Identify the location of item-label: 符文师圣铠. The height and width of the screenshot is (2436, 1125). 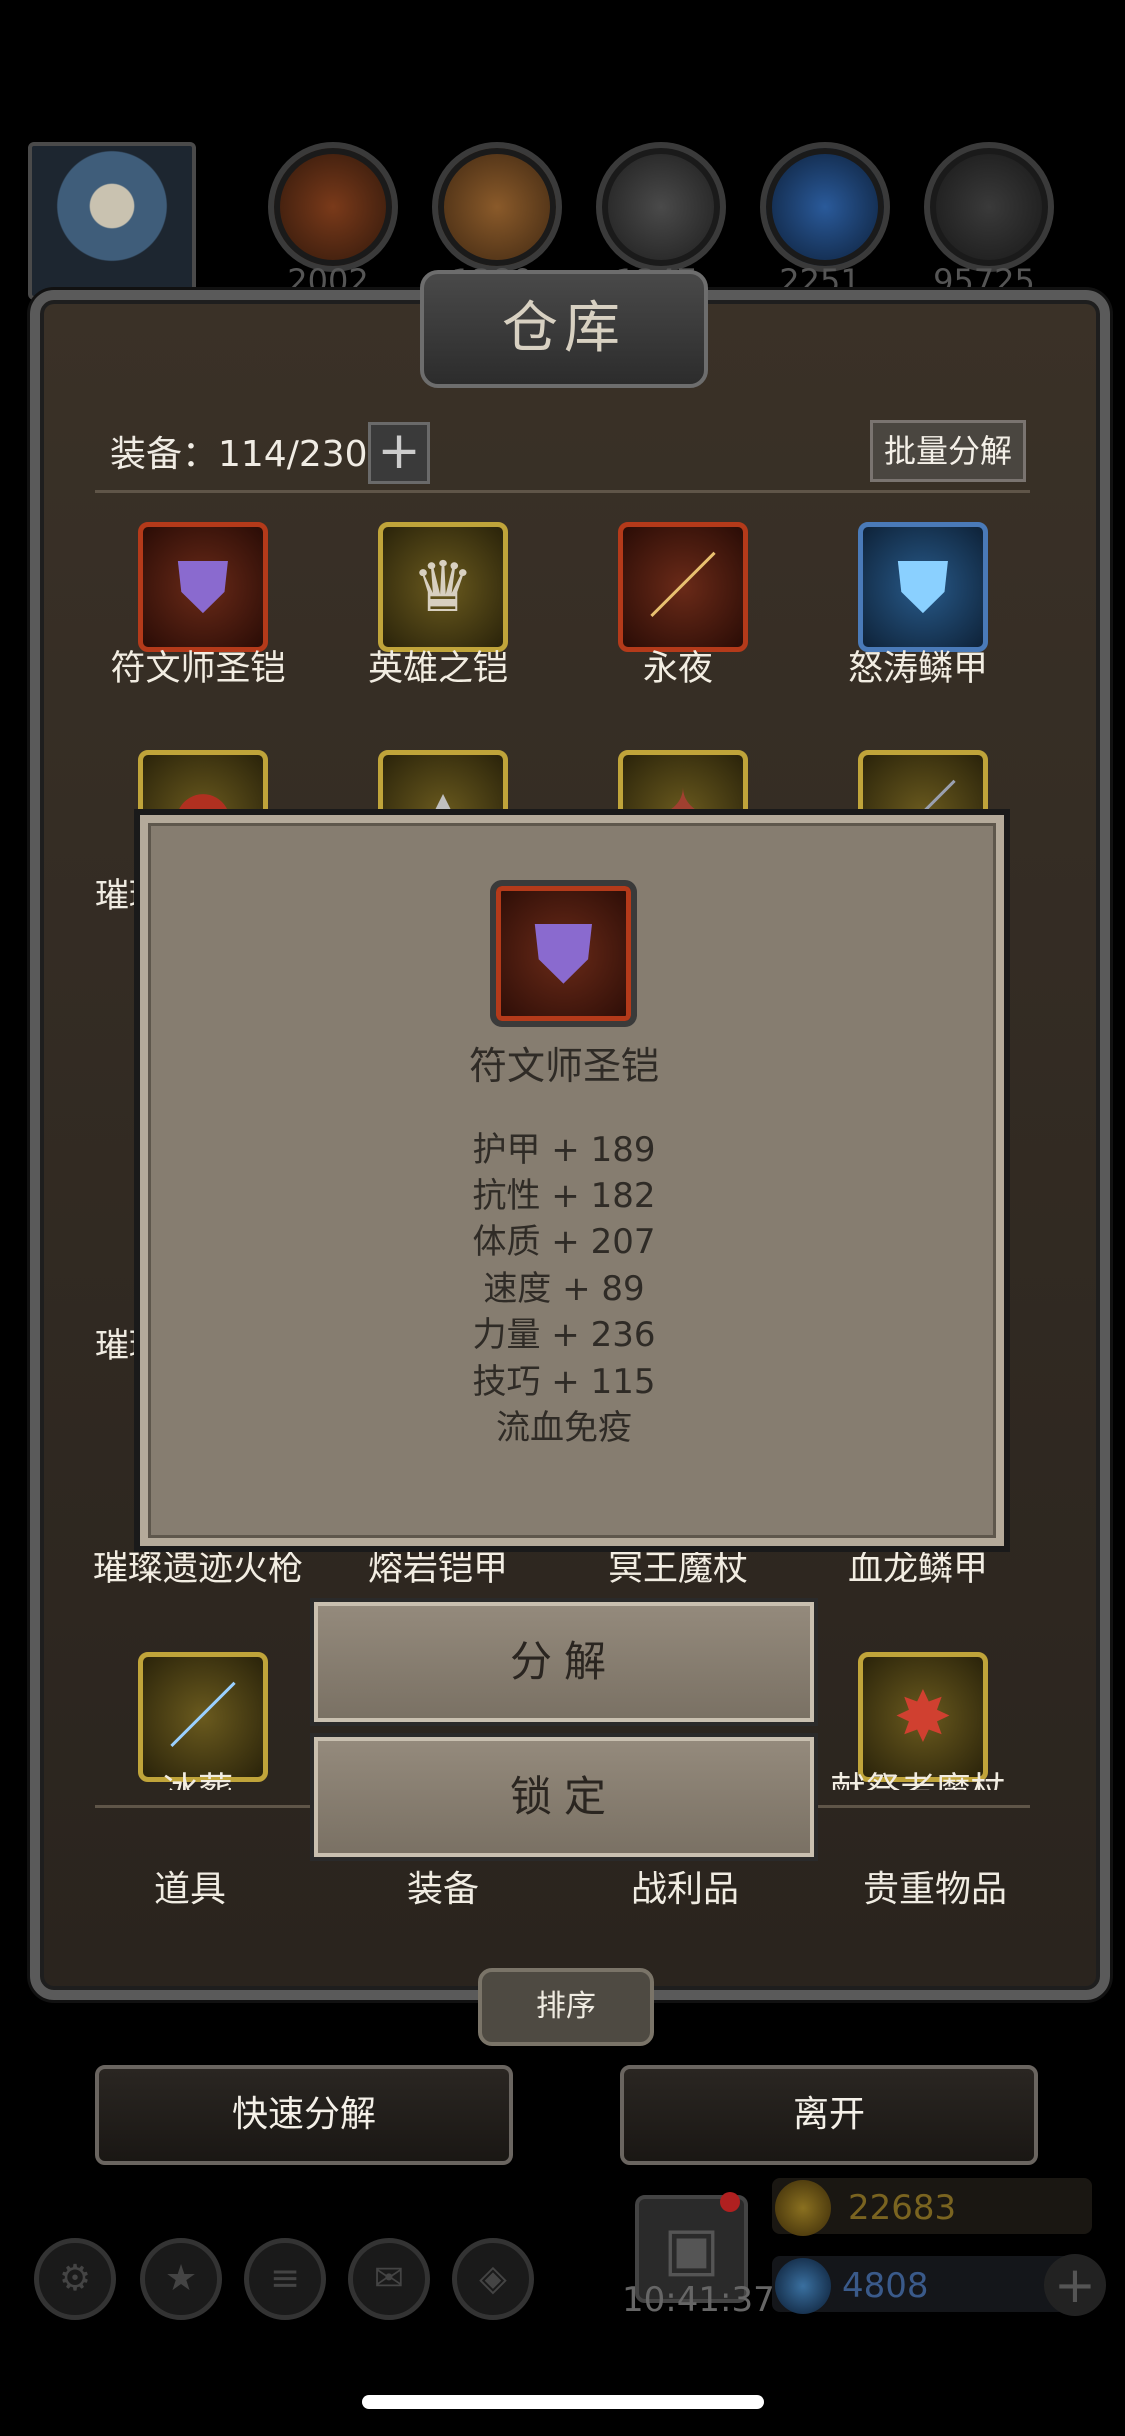
(198, 669).